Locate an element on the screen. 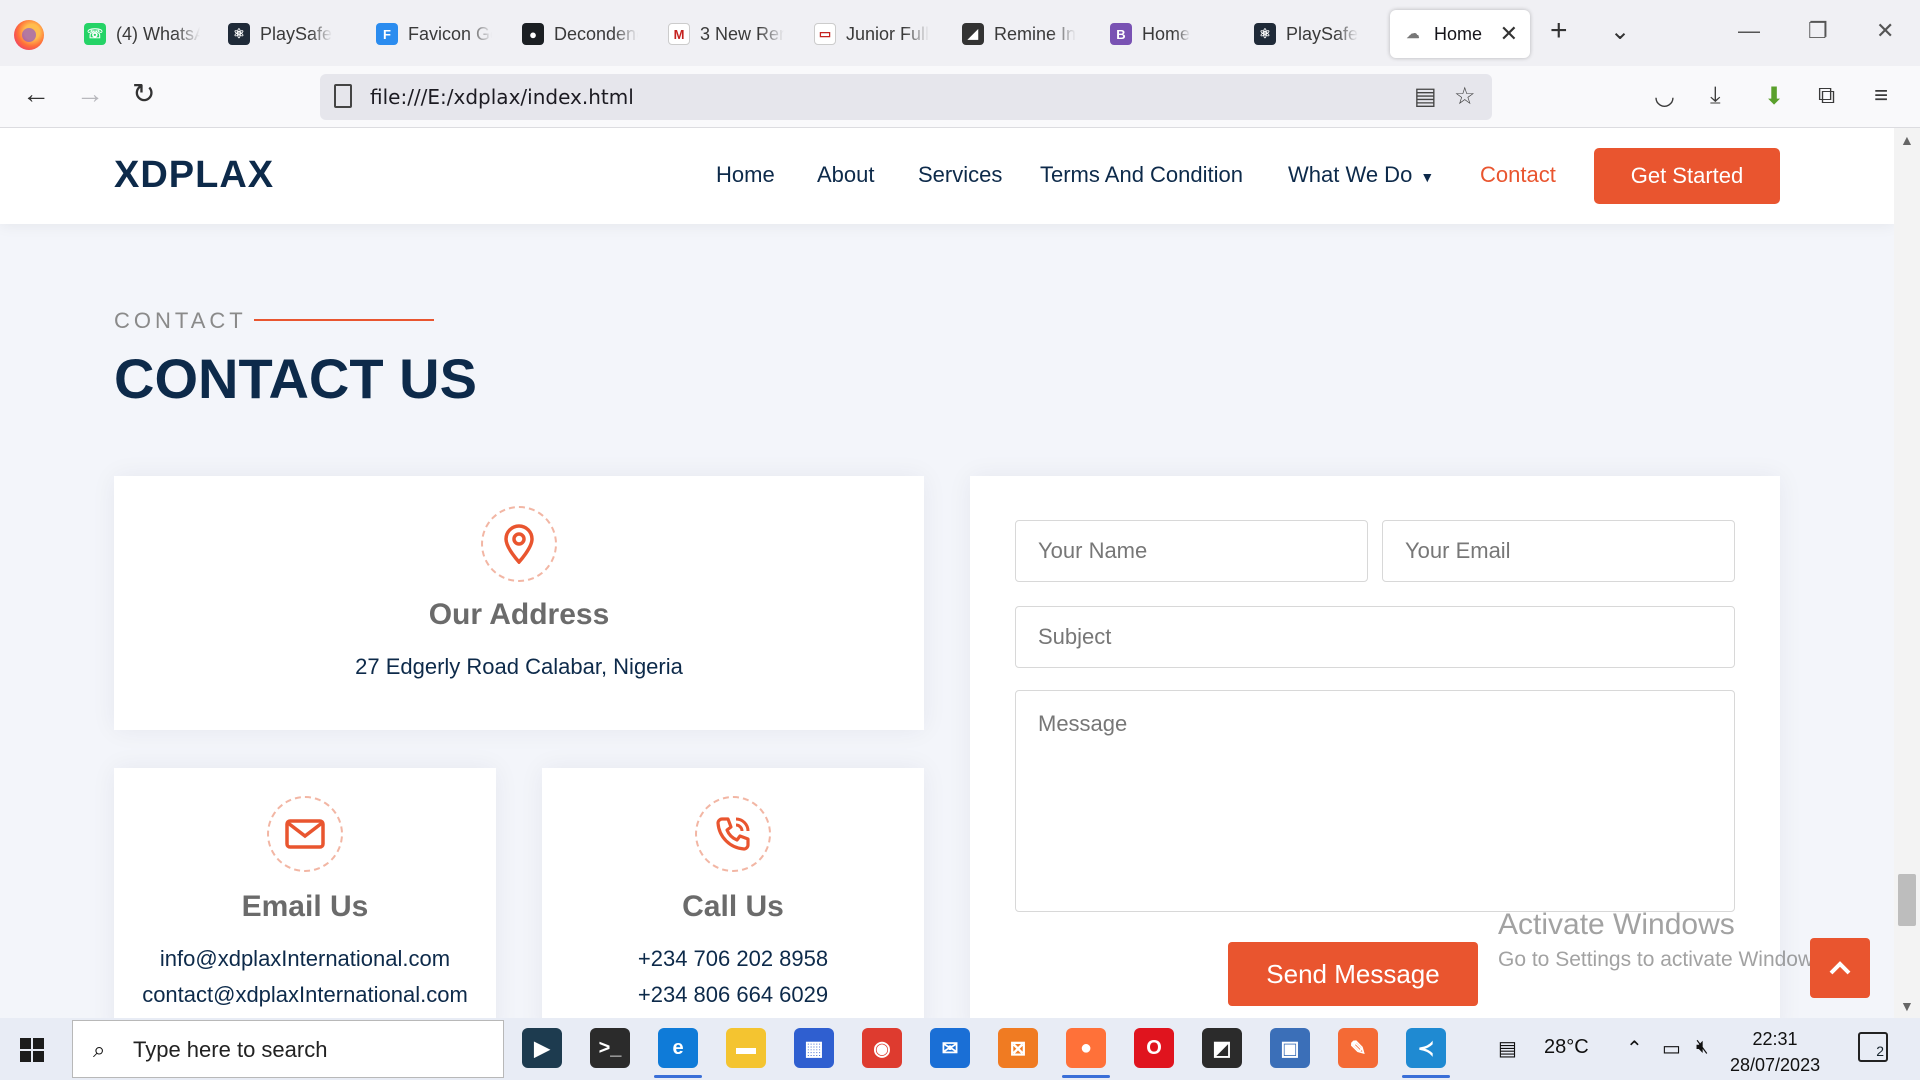 This screenshot has width=1920, height=1080. tab-label: Decondence is located at coordinates (596, 33).